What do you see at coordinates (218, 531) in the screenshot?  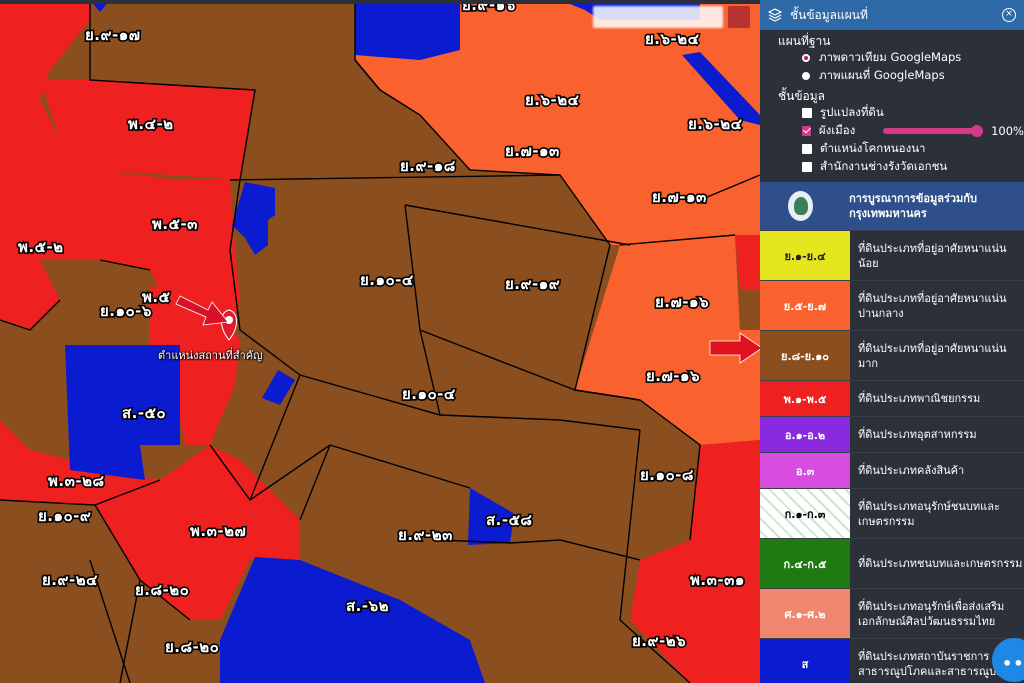 I see `zone-label: พ.๓-๒๗` at bounding box center [218, 531].